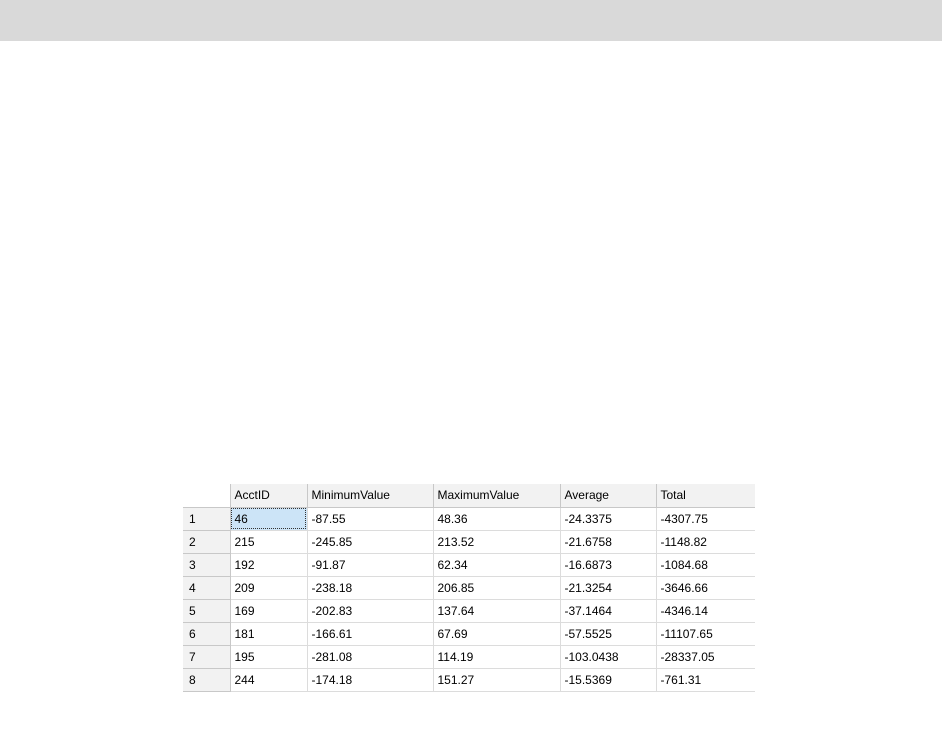 This screenshot has width=942, height=741. What do you see at coordinates (608, 496) in the screenshot?
I see `column-header-average: Average` at bounding box center [608, 496].